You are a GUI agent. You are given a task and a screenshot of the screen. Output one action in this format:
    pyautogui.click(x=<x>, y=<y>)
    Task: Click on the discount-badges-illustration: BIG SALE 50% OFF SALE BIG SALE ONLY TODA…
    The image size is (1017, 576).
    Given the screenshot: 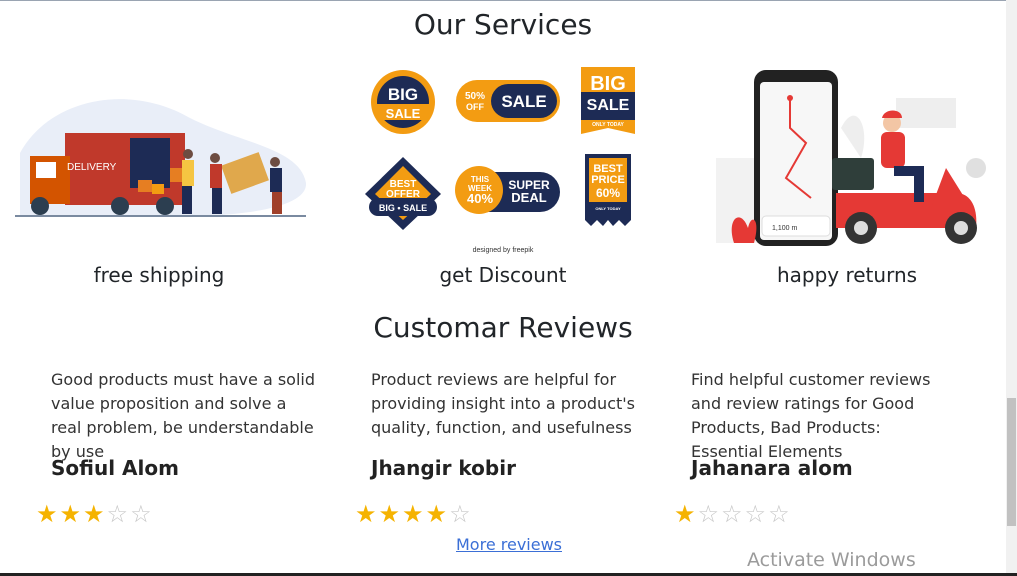 What is the action you would take?
    pyautogui.click(x=500, y=160)
    